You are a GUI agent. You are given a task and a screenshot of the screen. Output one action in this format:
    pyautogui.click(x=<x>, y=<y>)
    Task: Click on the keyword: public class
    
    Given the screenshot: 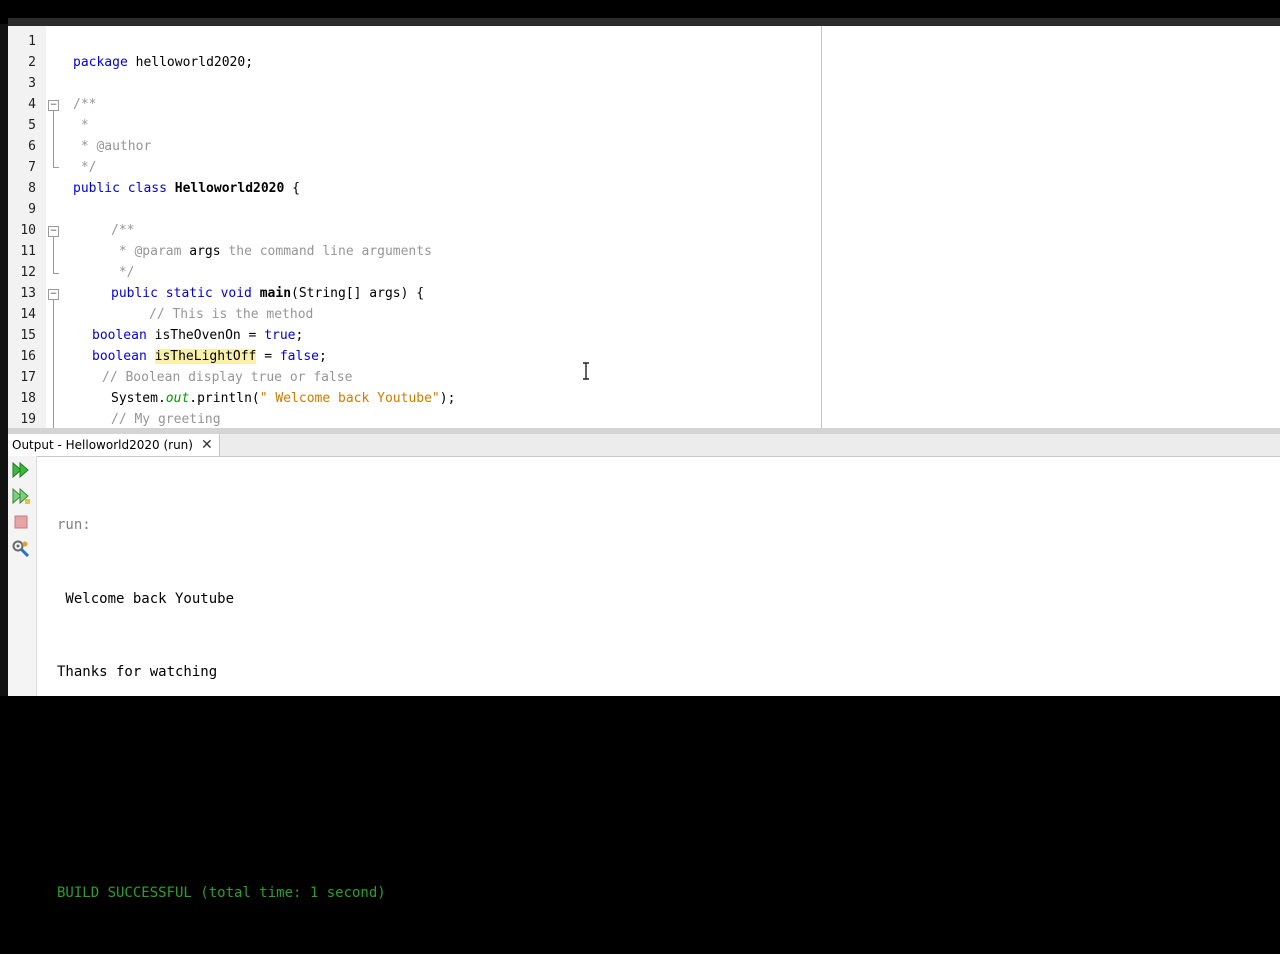 What is the action you would take?
    pyautogui.click(x=120, y=188)
    